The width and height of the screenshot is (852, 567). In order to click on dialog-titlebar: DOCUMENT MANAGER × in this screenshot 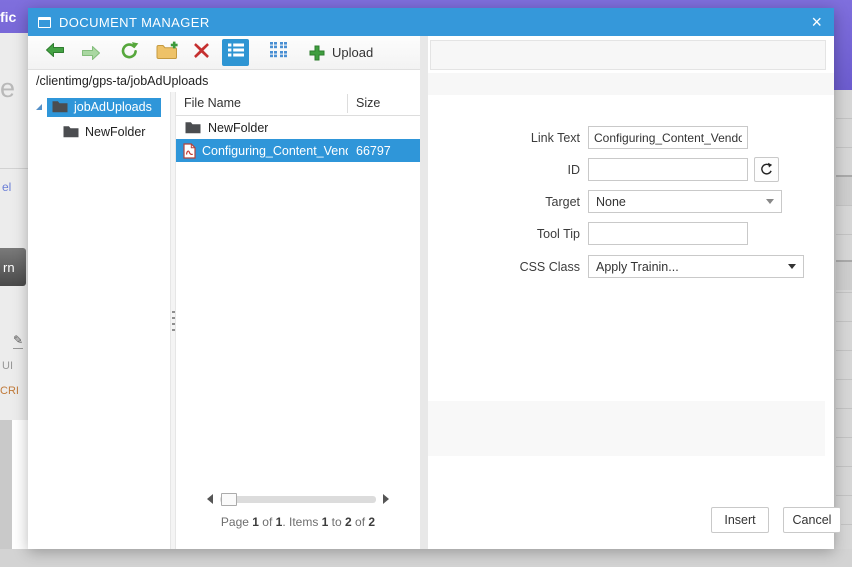, I will do `click(431, 22)`.